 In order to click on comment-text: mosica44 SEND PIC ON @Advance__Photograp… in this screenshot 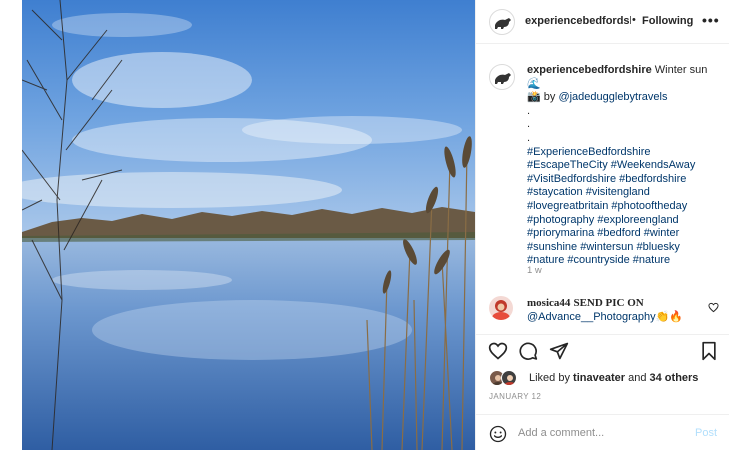, I will do `click(617, 310)`.